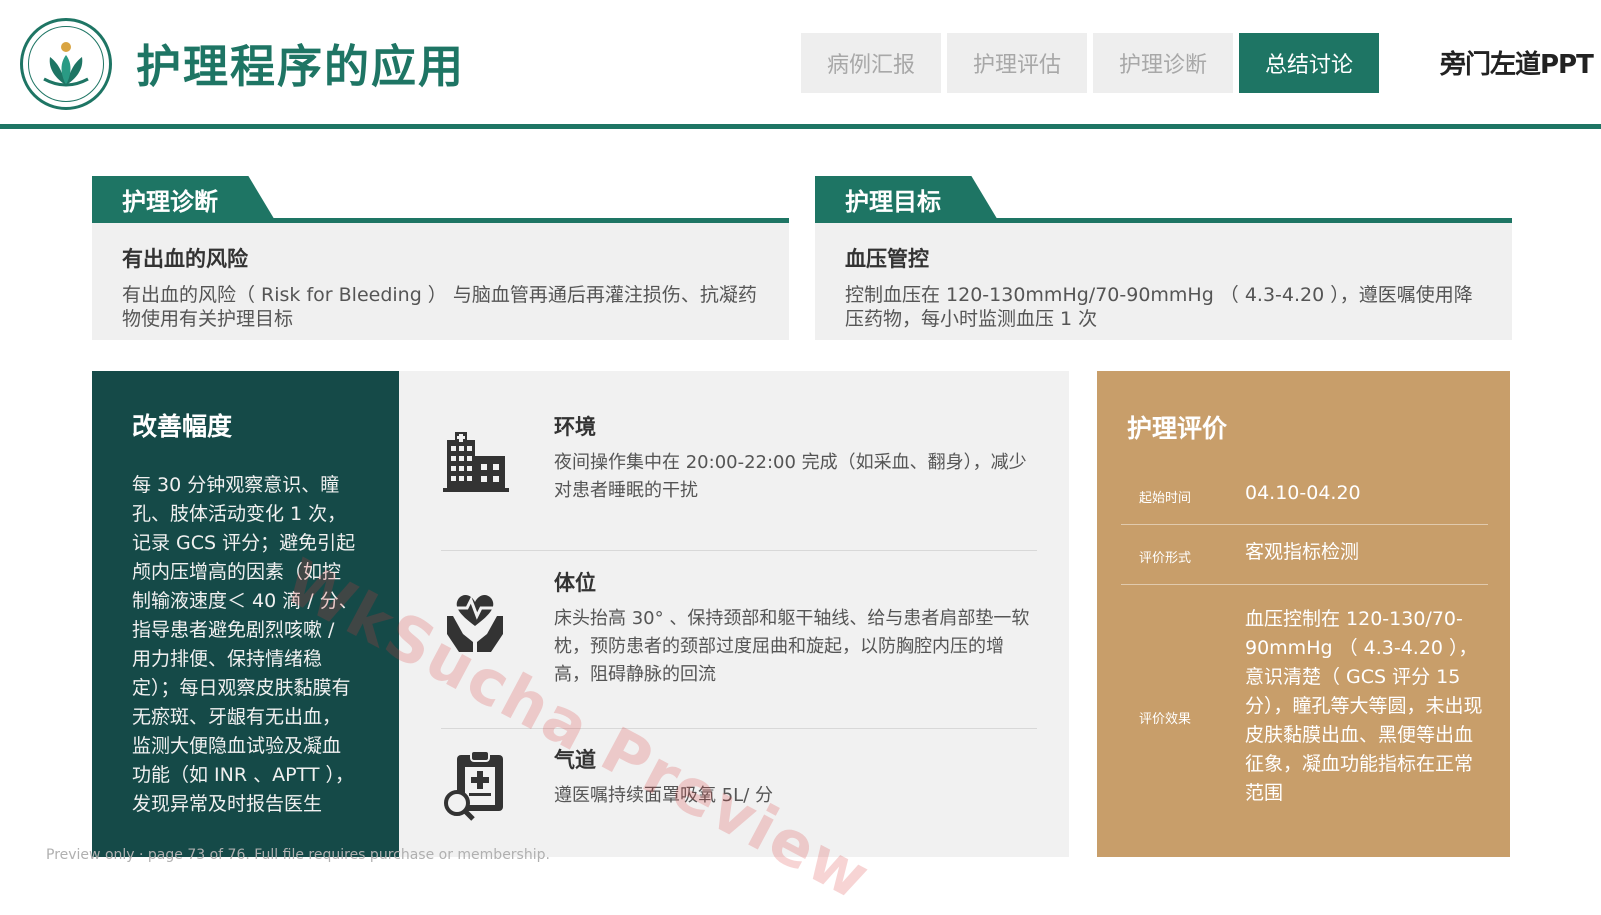 This screenshot has height=915, width=1601. Describe the element at coordinates (185, 259) in the screenshot. I see `diagnosis-heading: 有出血的风险` at that location.